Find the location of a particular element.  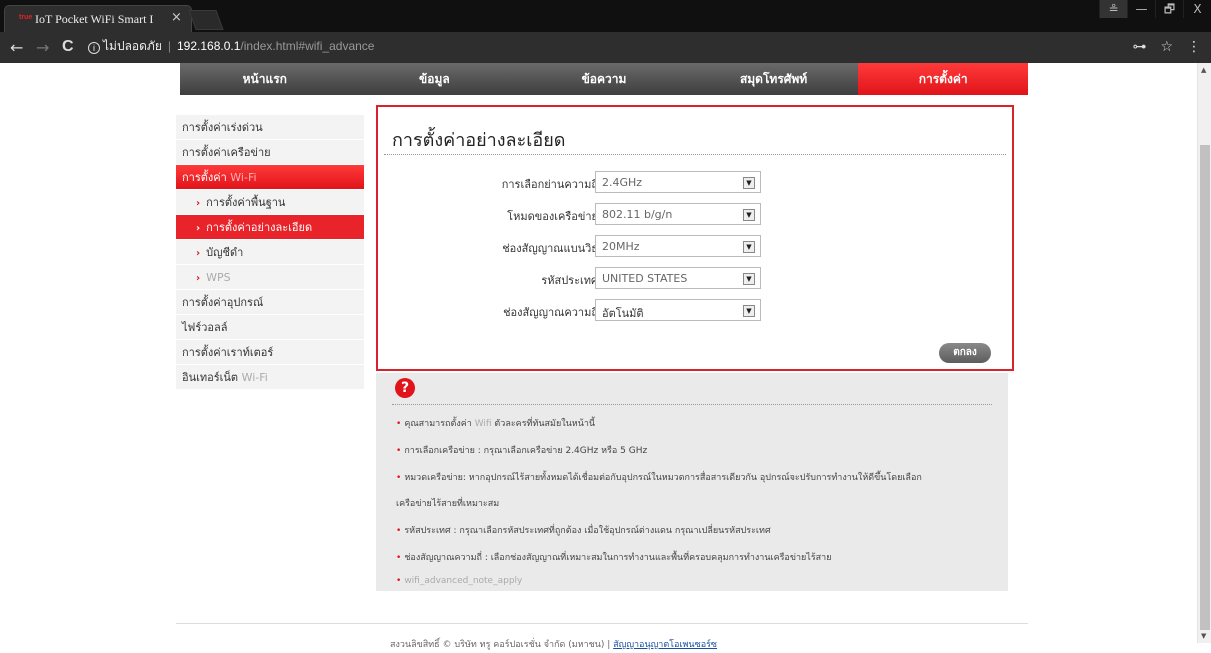

window-controls: ≗ — 🗗 X is located at coordinates (1155, 9).